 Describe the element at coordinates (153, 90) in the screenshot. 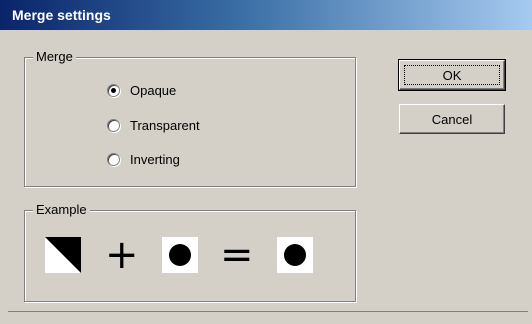

I see `radio-opaque-label: Opaque` at that location.